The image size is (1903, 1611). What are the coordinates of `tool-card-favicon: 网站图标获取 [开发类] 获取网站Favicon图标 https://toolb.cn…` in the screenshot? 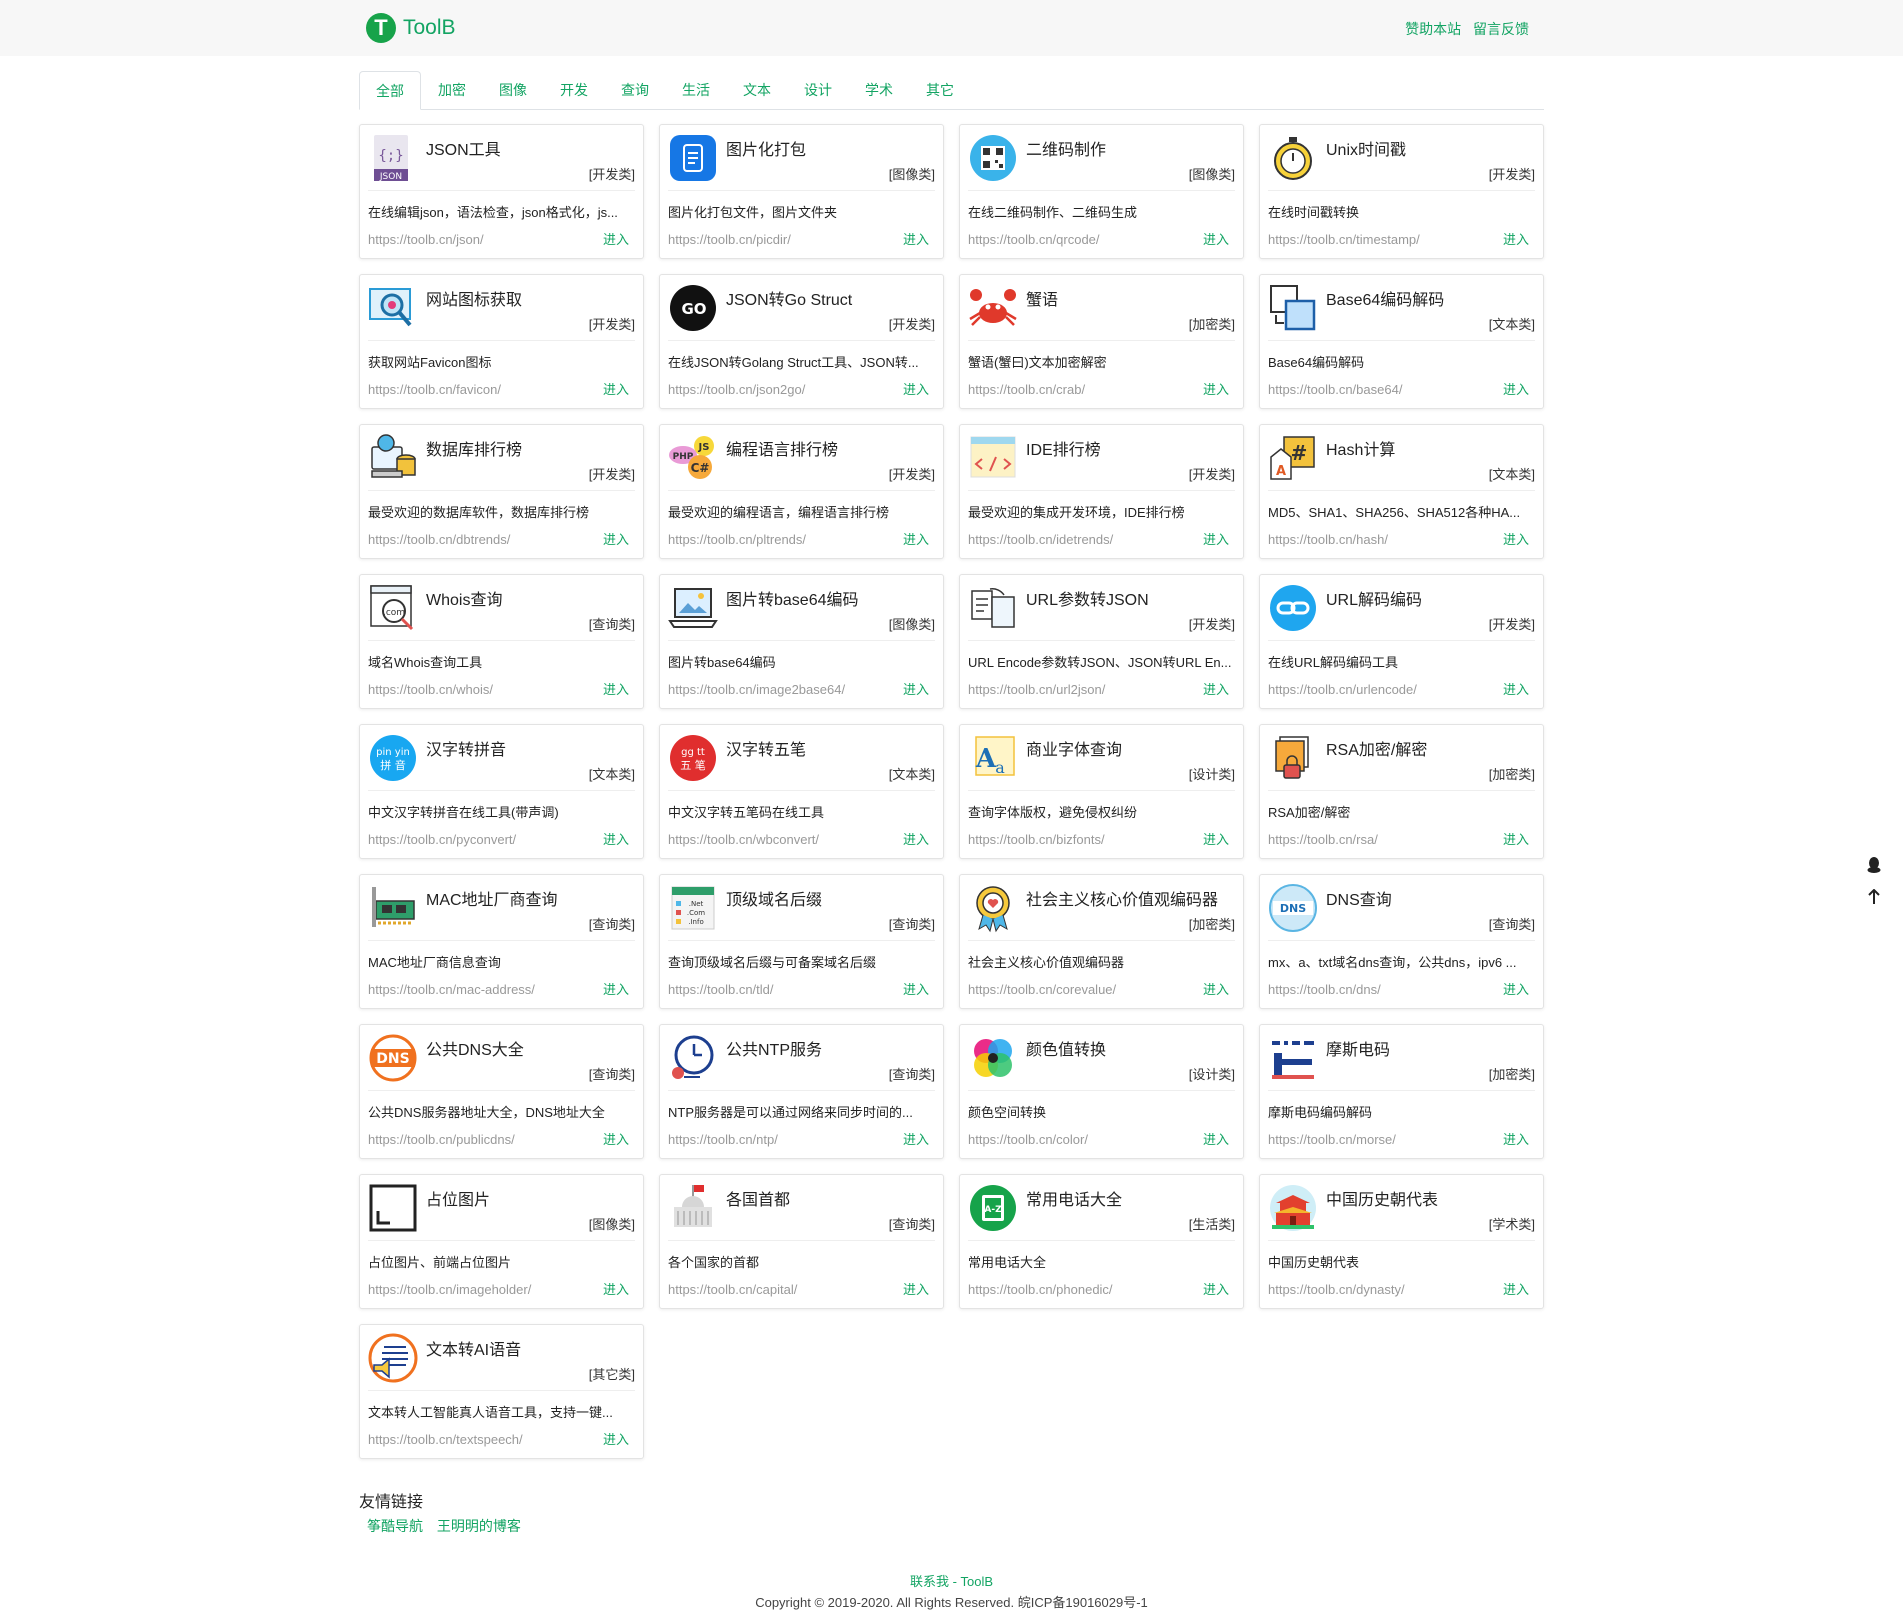 It's located at (501, 341).